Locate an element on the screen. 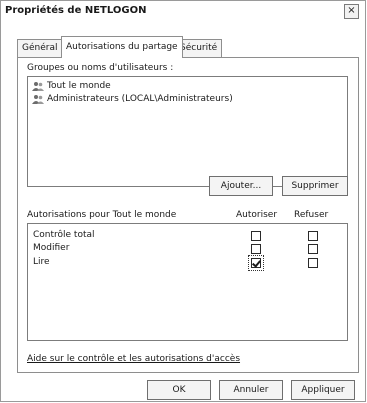 The height and width of the screenshot is (403, 367). permissions-label: Autorisations pour Tout le monde is located at coordinates (102, 215).